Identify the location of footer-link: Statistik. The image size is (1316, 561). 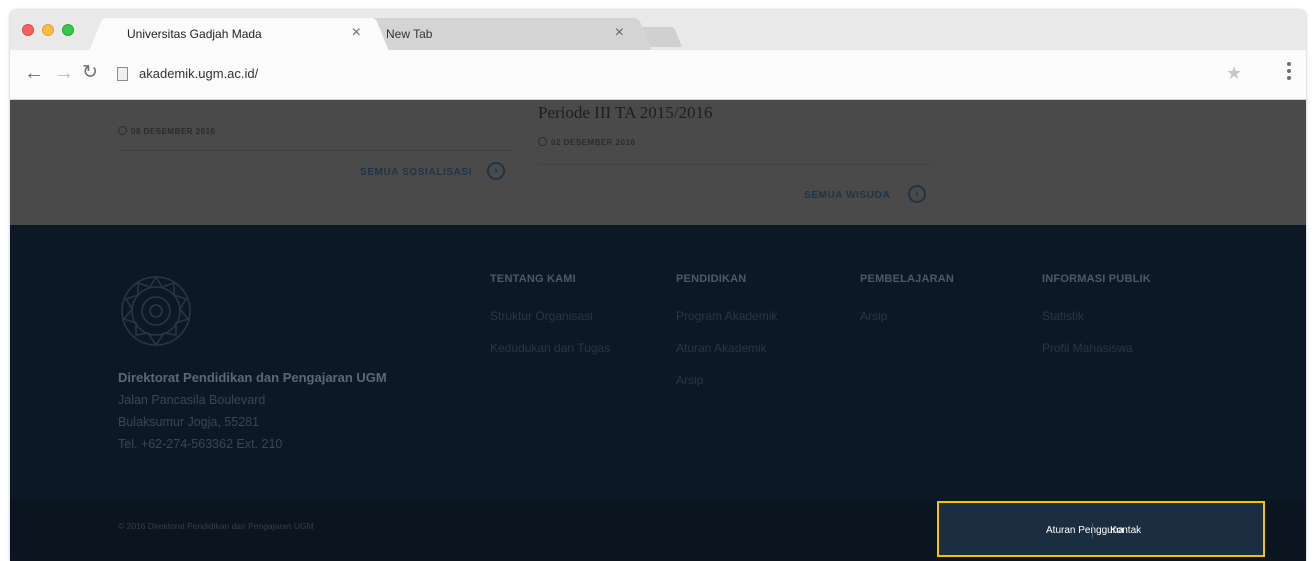
(1063, 316).